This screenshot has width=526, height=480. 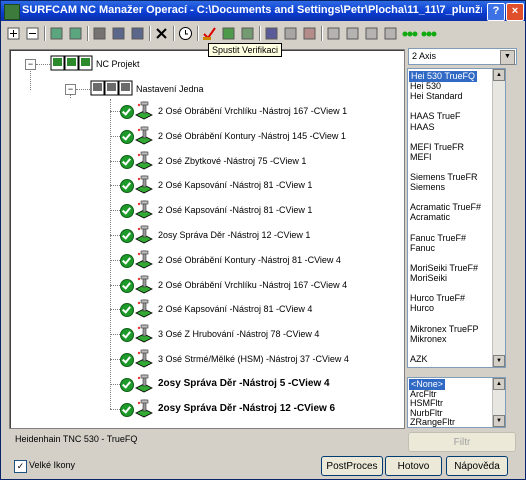 What do you see at coordinates (507, 57) in the screenshot?
I see `chevron-down-icon: ▼` at bounding box center [507, 57].